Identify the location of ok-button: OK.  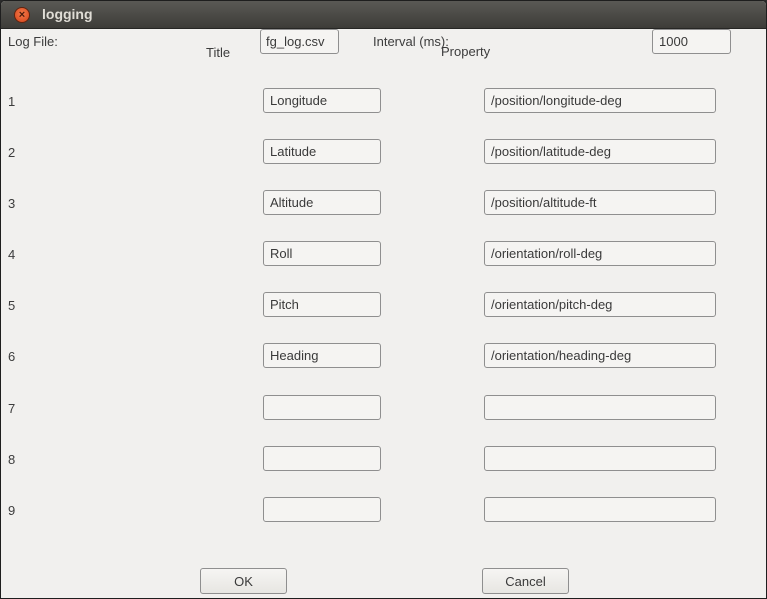
(243, 581).